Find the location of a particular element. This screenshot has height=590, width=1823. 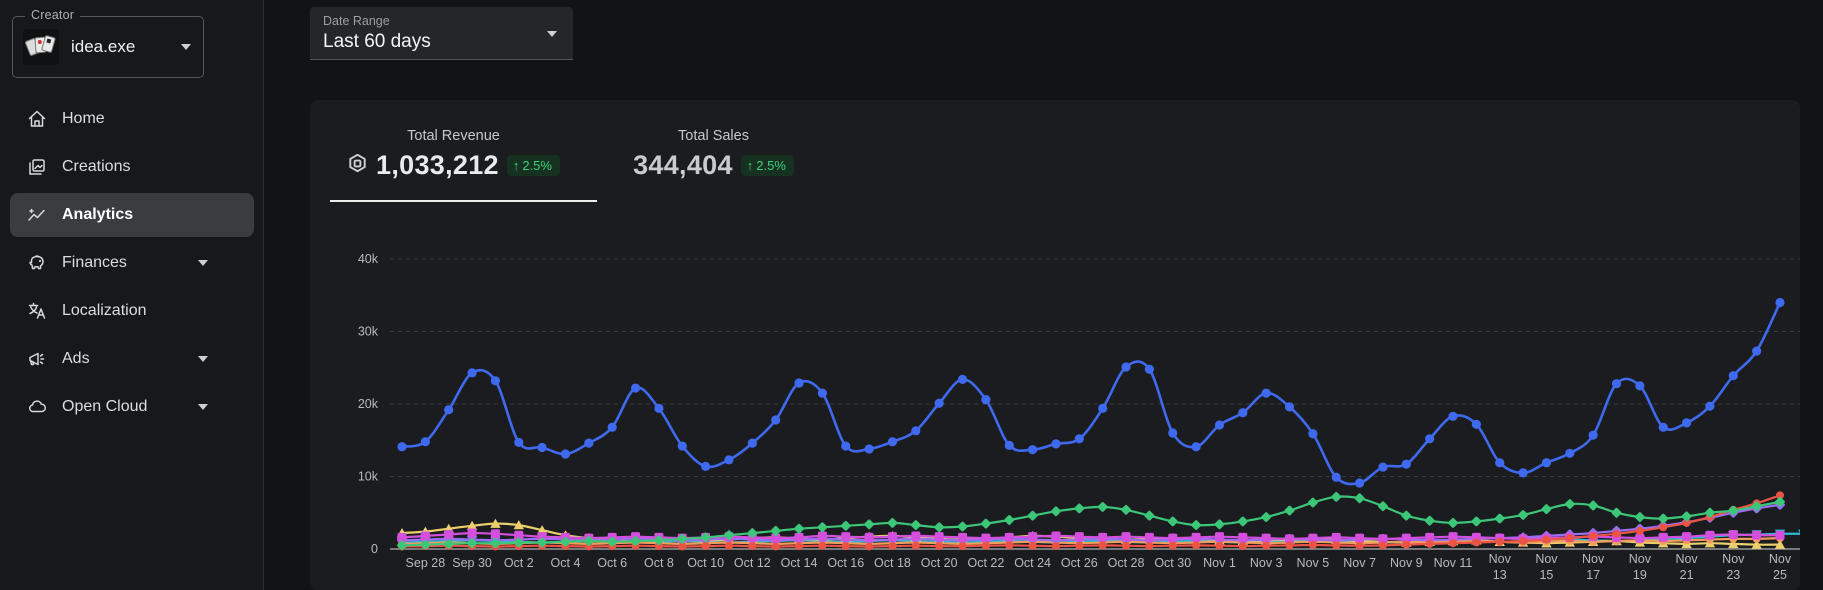

x-axis-tick: Oct 12 is located at coordinates (752, 563).